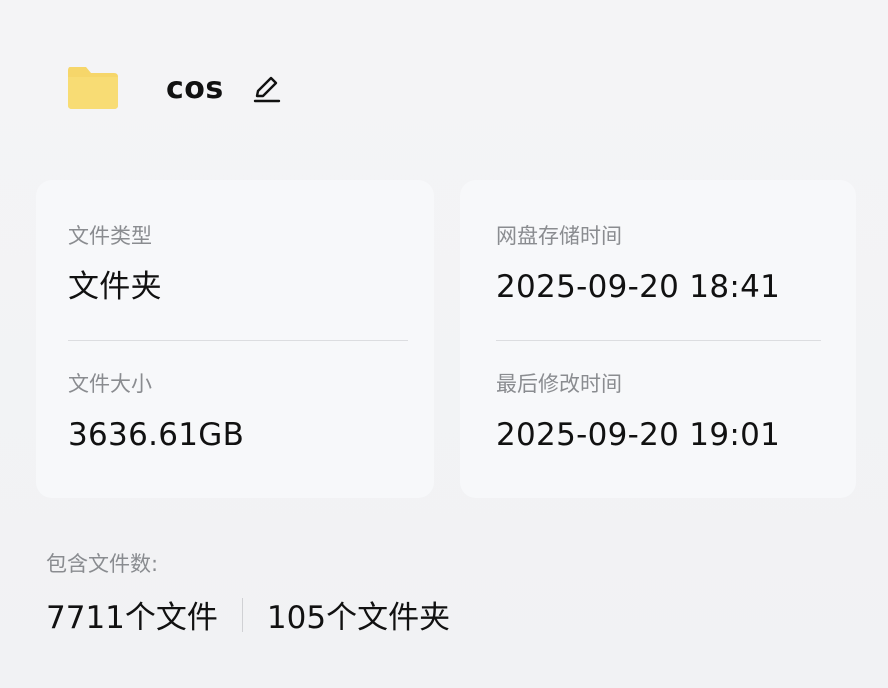  Describe the element at coordinates (110, 384) in the screenshot. I see `file-size-label: 文件大小` at that location.